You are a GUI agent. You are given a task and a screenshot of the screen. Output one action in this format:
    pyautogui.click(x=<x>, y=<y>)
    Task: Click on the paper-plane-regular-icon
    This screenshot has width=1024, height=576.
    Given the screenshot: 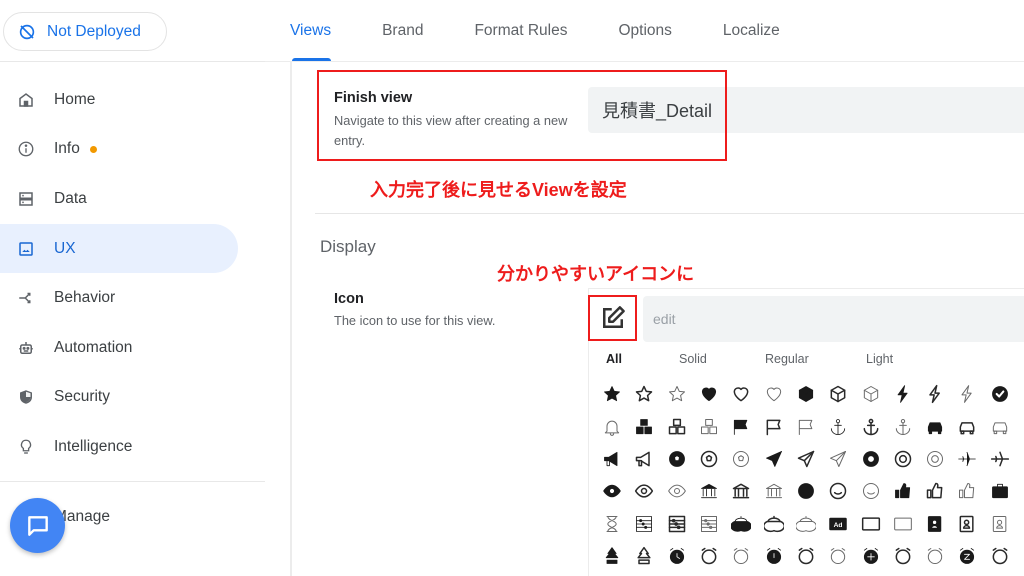 What is the action you would take?
    pyautogui.click(x=806, y=459)
    